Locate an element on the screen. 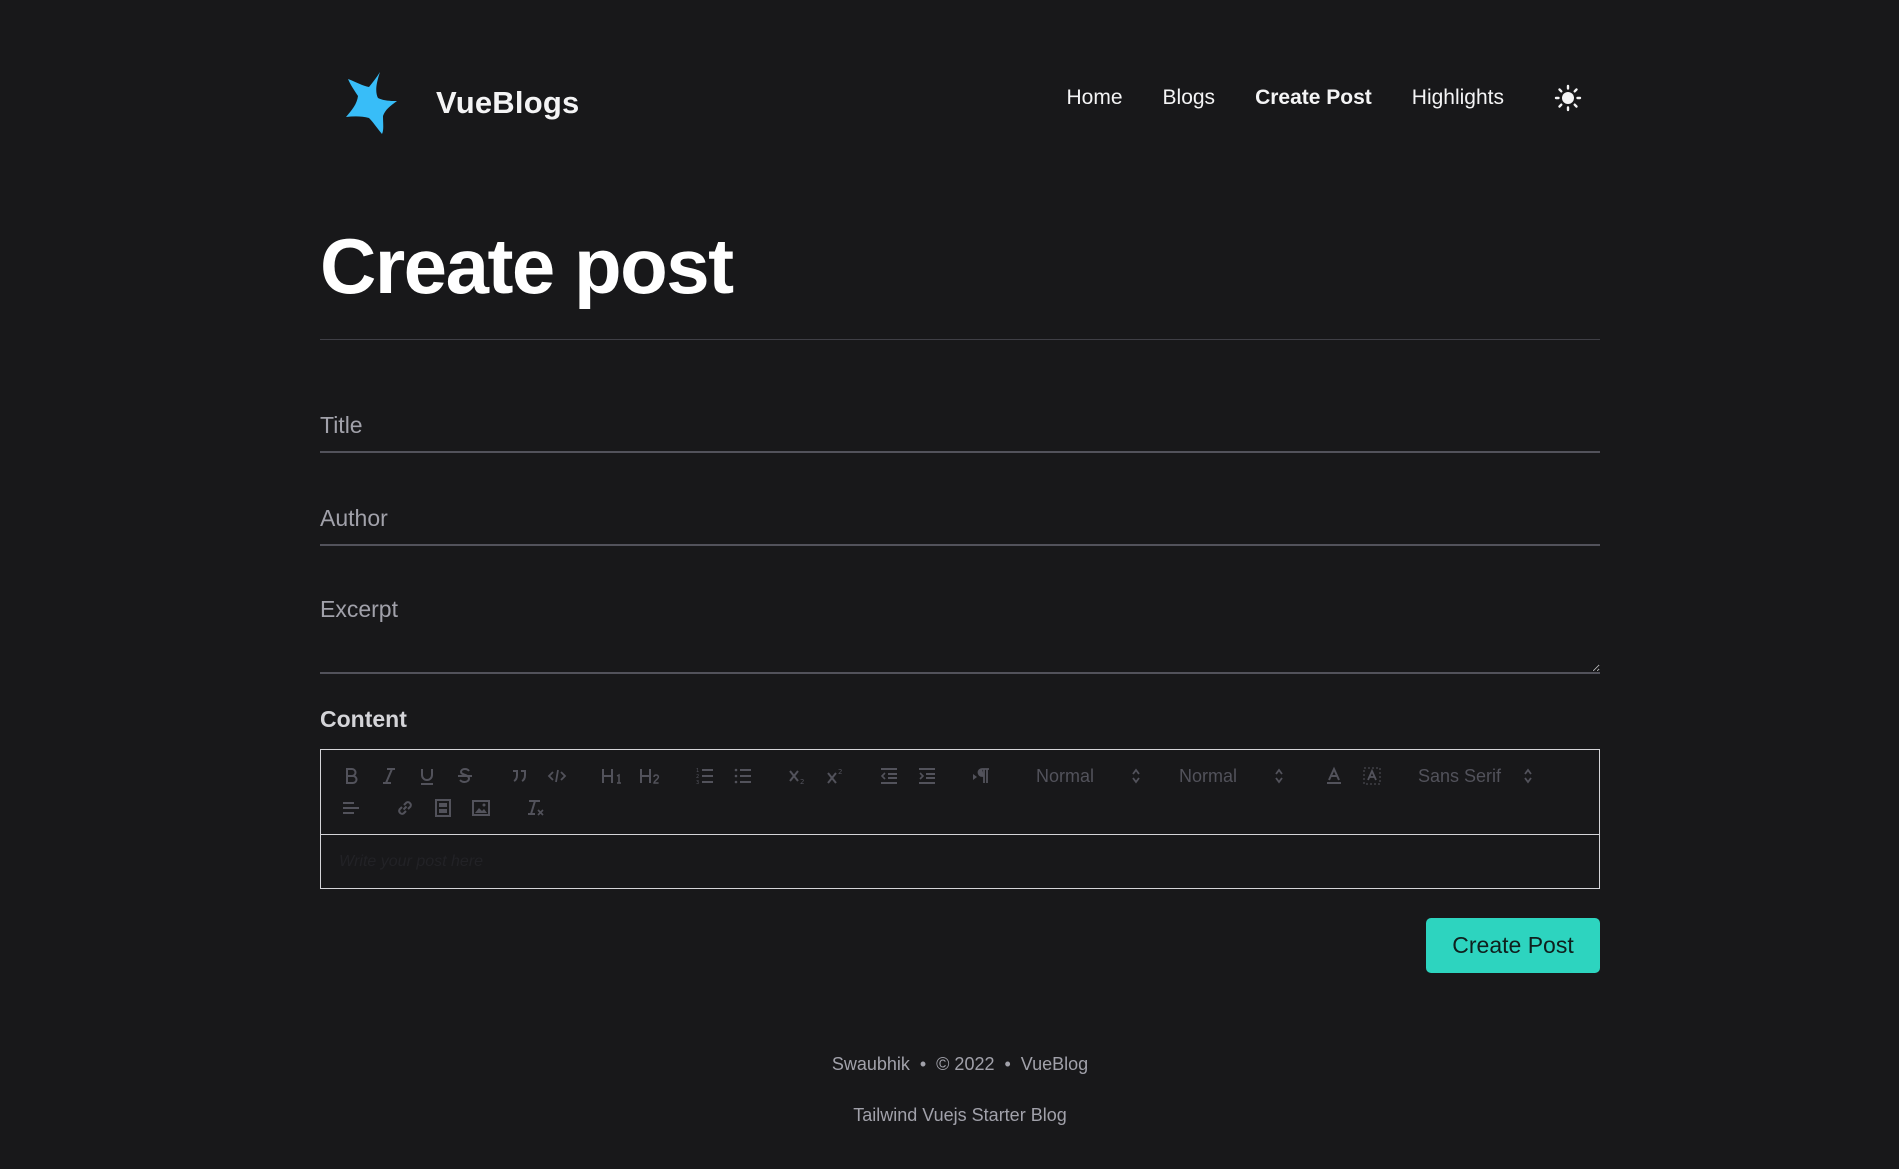  content-label: Content is located at coordinates (363, 719).